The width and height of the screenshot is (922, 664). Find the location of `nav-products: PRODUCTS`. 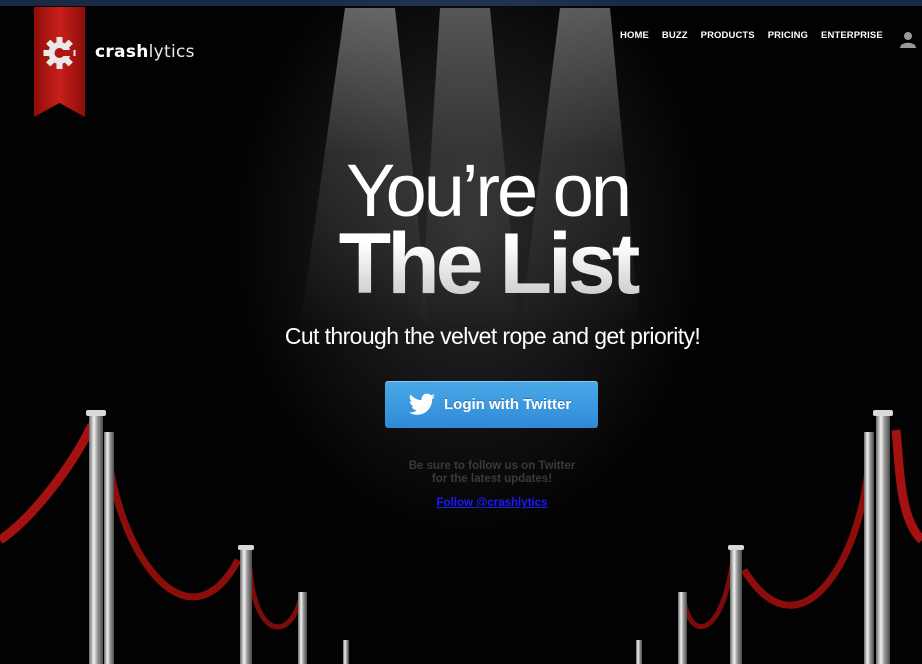

nav-products: PRODUCTS is located at coordinates (728, 35).